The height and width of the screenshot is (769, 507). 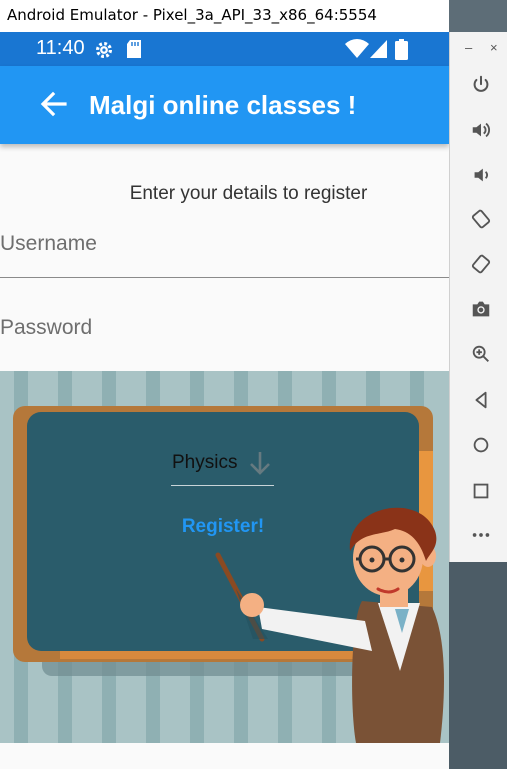 I want to click on volume-up-icon, so click(x=481, y=130).